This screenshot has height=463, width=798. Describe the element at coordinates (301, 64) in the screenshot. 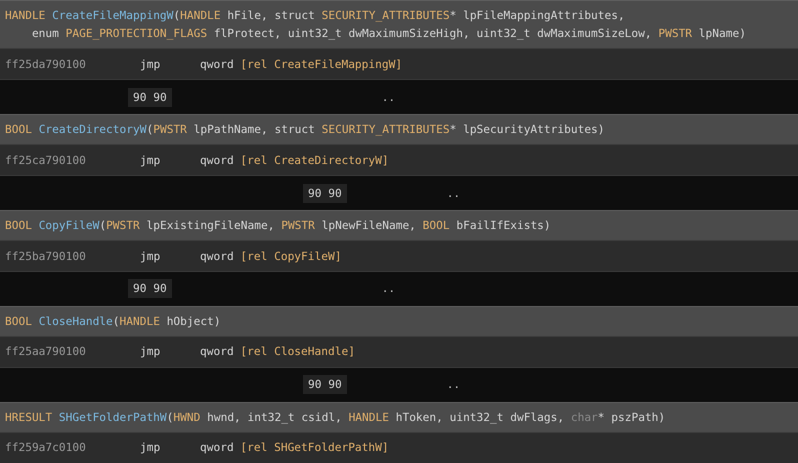

I see `operand: qword [rel CreateFileMappingW]` at that location.